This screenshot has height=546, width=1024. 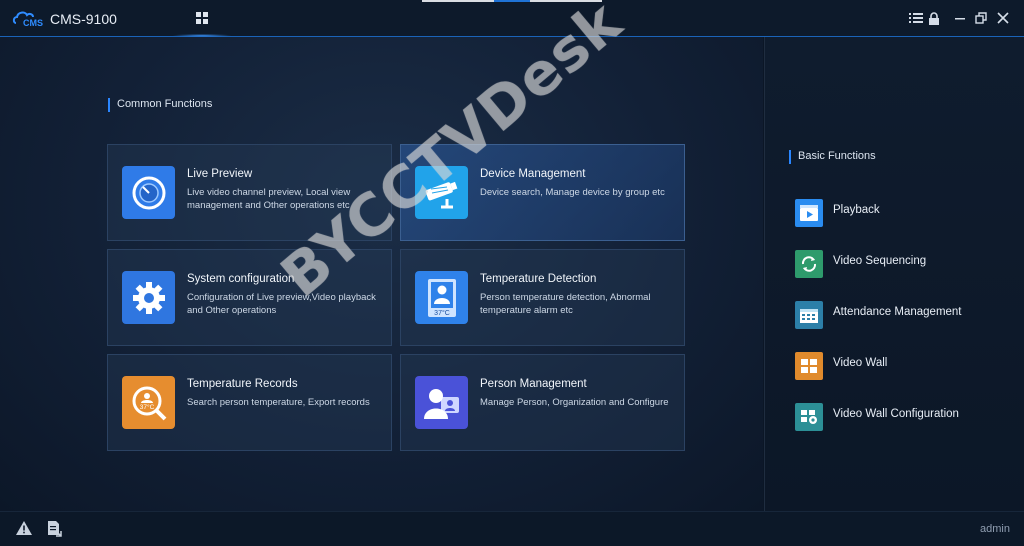 I want to click on basic-item-video-wall: Video Wall, so click(x=900, y=367).